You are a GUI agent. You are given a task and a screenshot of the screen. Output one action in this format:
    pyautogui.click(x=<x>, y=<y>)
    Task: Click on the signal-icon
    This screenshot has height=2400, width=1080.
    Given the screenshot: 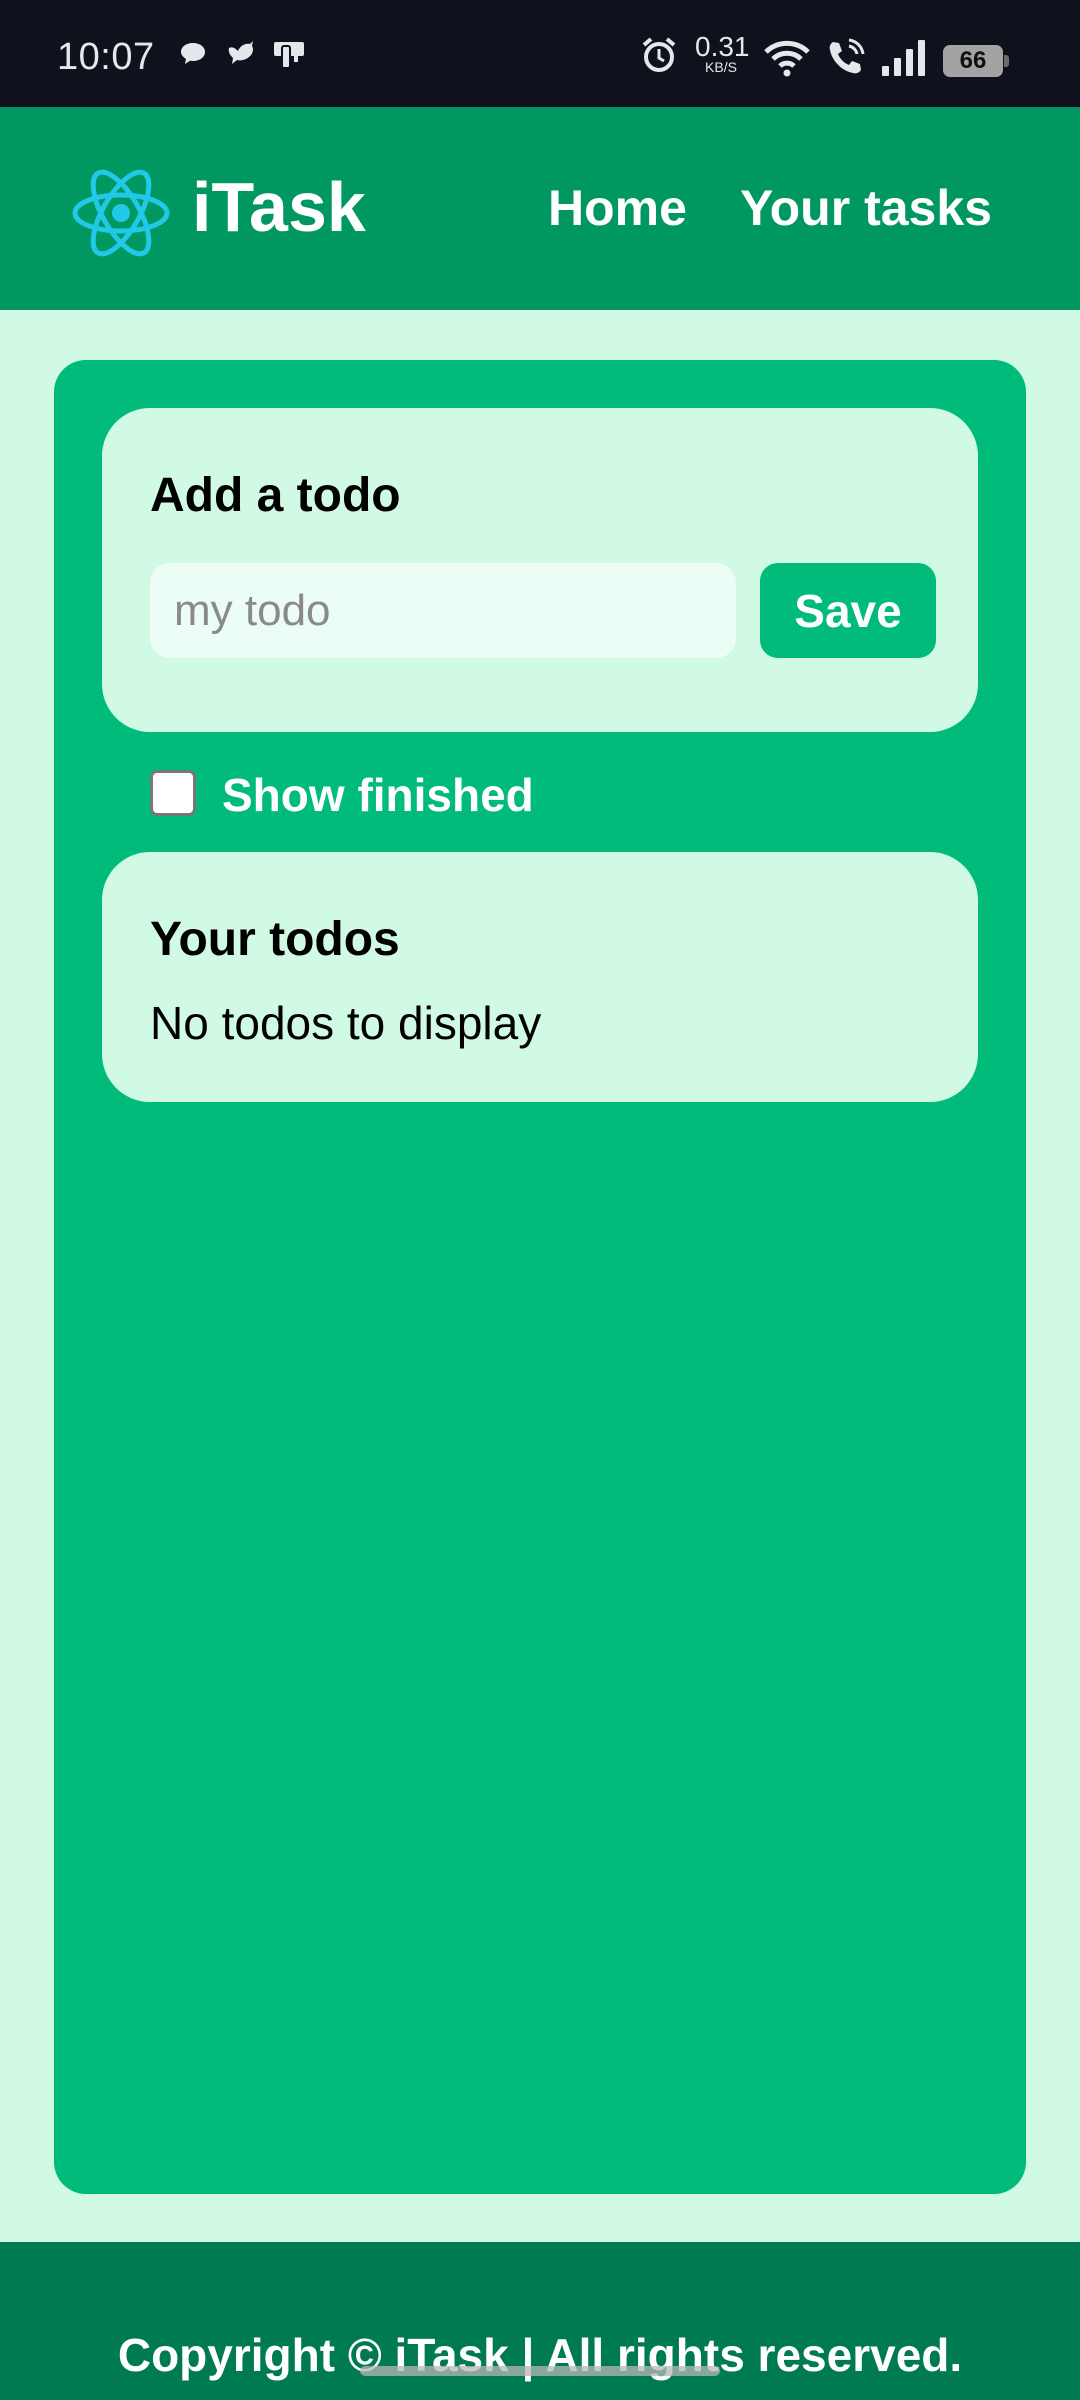 What is the action you would take?
    pyautogui.click(x=904, y=58)
    